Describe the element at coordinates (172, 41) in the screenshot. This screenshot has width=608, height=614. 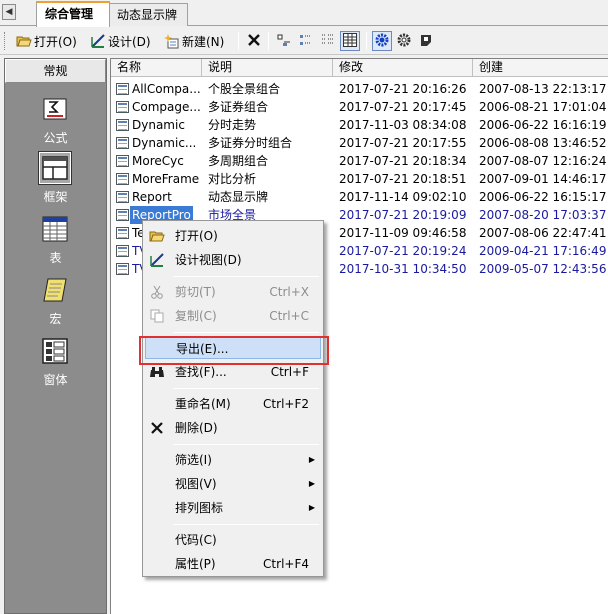
I see `new-sparkle-icon` at that location.